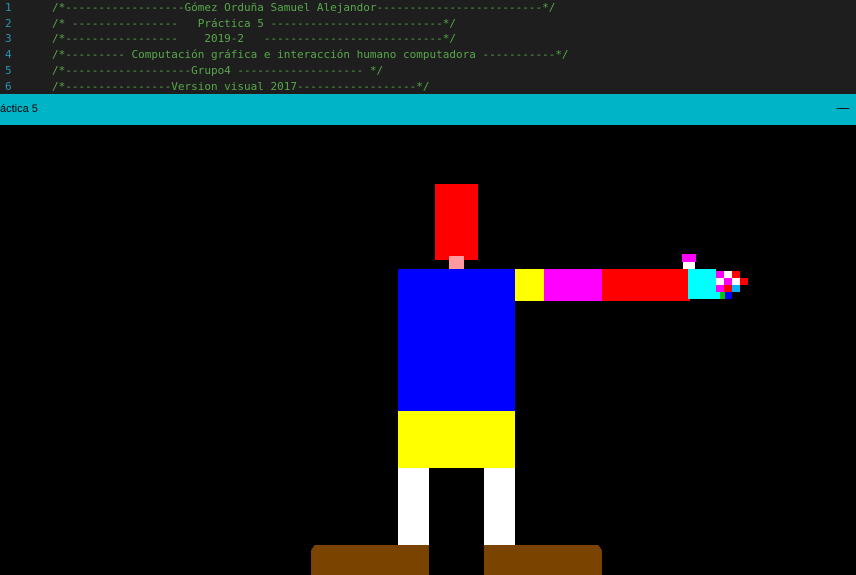  What do you see at coordinates (456, 439) in the screenshot?
I see `skirt` at bounding box center [456, 439].